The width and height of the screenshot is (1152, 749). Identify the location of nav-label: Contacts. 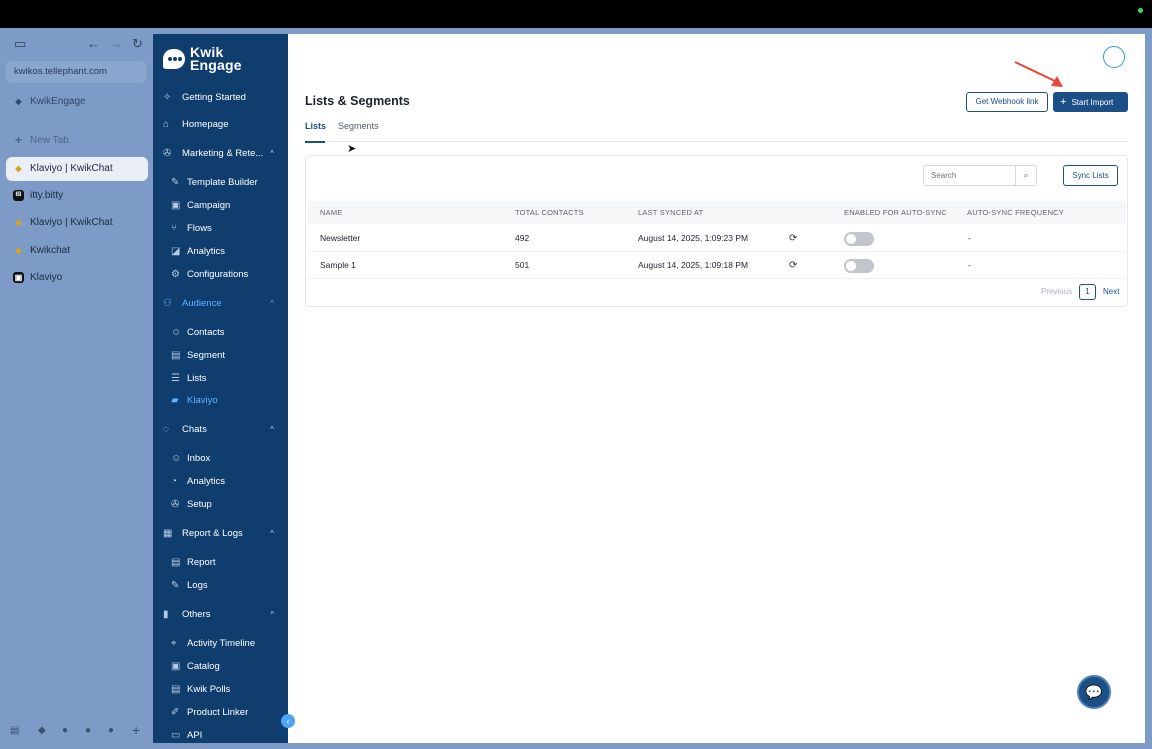
(206, 332).